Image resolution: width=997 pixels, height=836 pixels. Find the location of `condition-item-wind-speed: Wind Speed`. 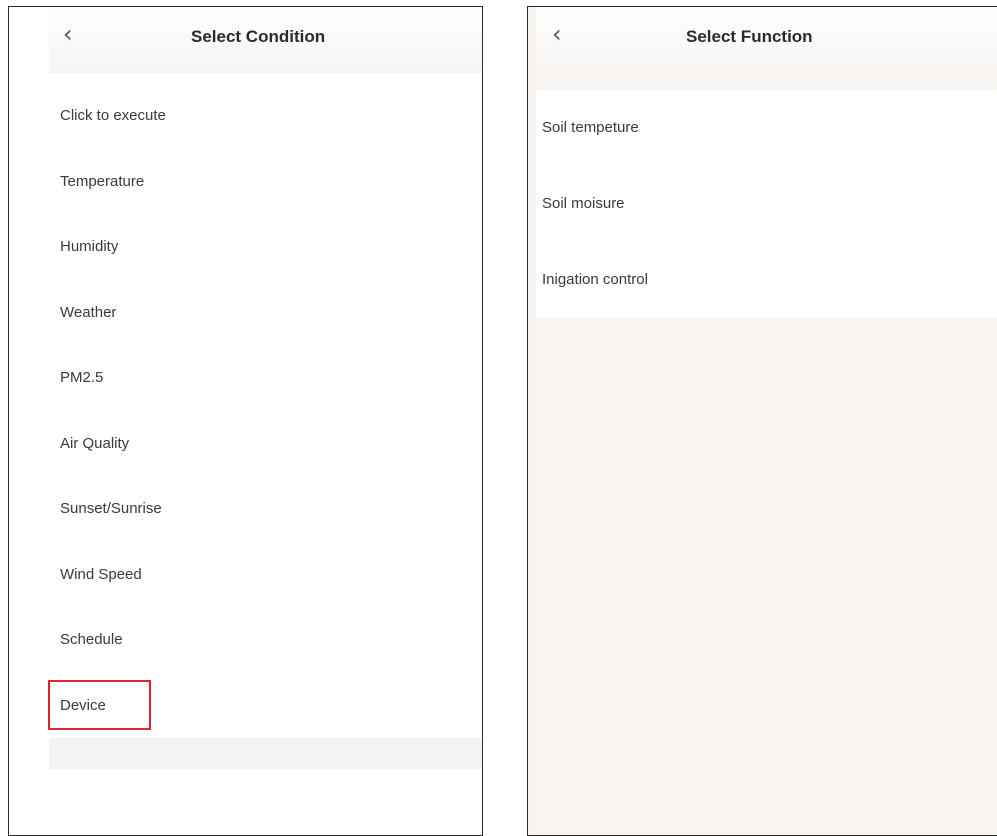

condition-item-wind-speed: Wind Speed is located at coordinates (265, 574).